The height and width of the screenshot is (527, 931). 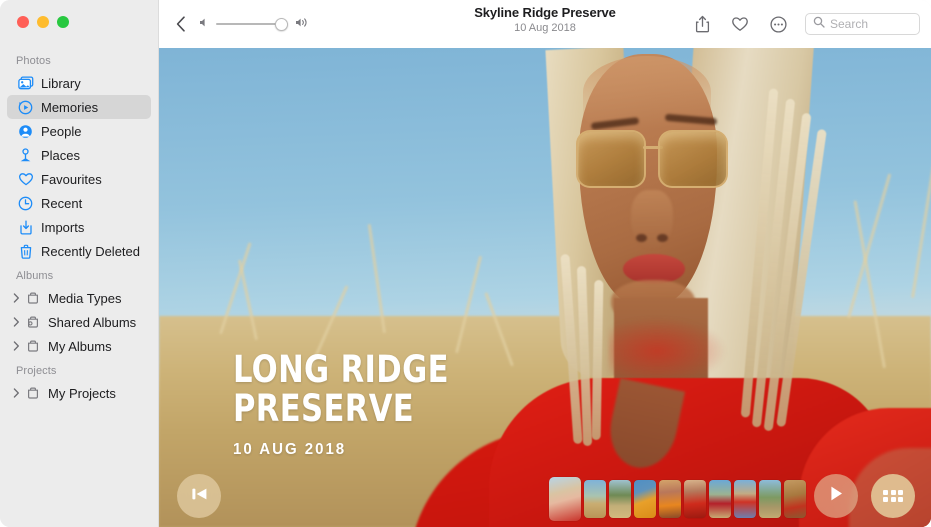 I want to click on shared-album-icon, so click(x=32, y=322).